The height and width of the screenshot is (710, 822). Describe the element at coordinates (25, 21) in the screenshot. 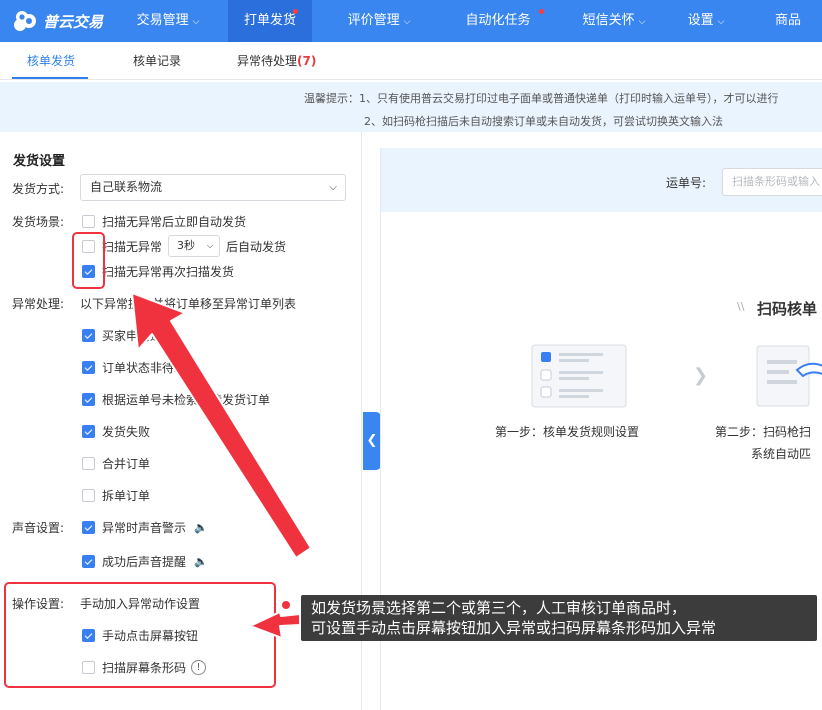

I see `cloud-logo-icon` at that location.